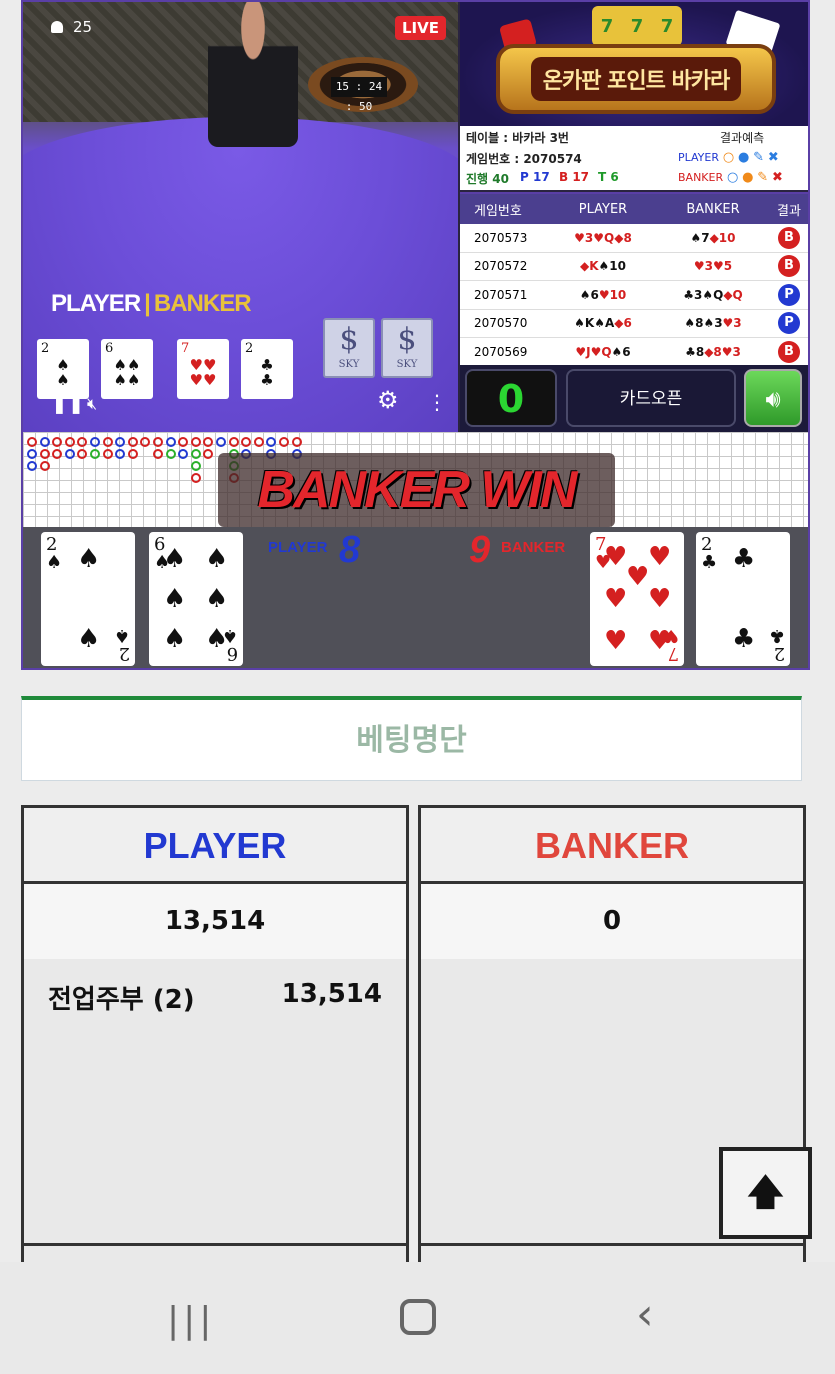 This screenshot has height=1374, width=835. I want to click on history-banker-cards: ♠8♠3♥3, so click(713, 323).